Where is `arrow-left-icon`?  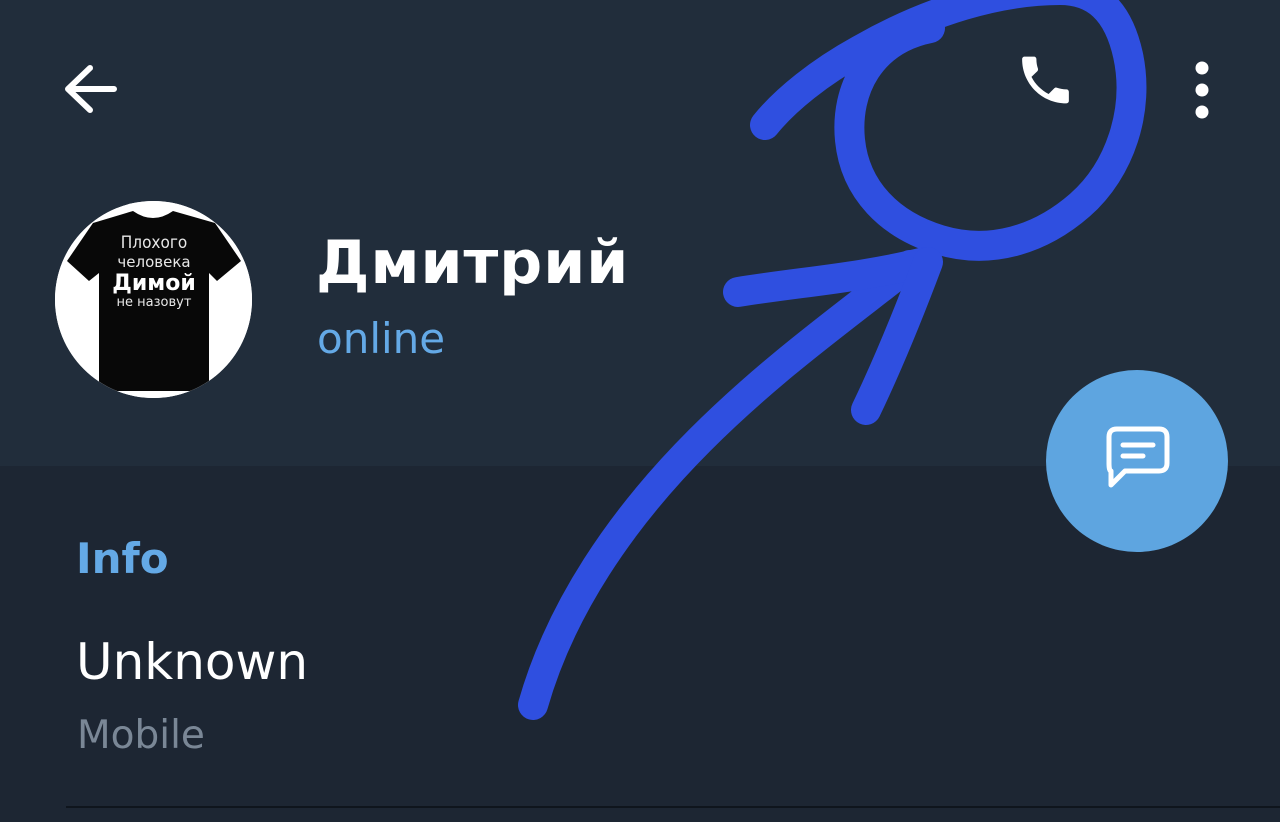 arrow-left-icon is located at coordinates (91, 89).